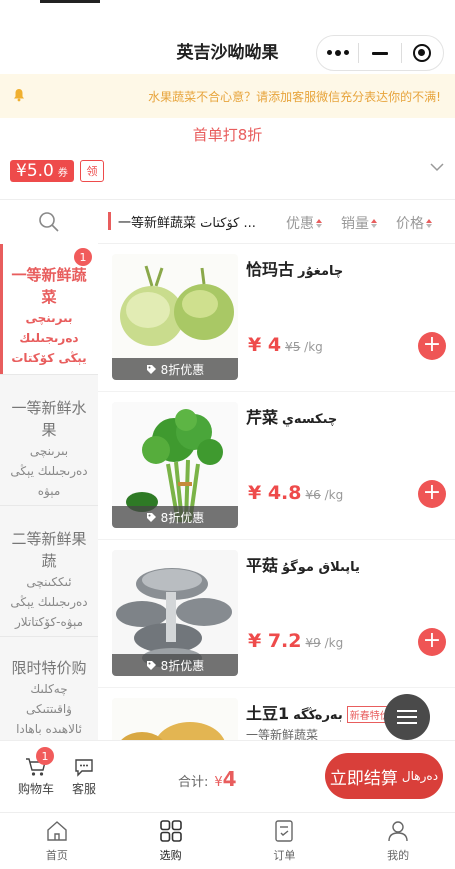  I want to click on notice-bar: 水果蔬菜不合心意？请添加客服微信充分表达你的不满!, so click(227, 96).